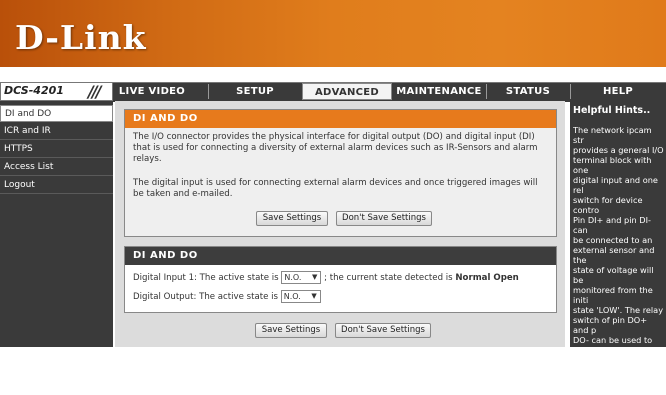 This screenshot has height=395, width=666. What do you see at coordinates (56, 113) in the screenshot?
I see `sidebar-item-di-and-do: DI and DO` at bounding box center [56, 113].